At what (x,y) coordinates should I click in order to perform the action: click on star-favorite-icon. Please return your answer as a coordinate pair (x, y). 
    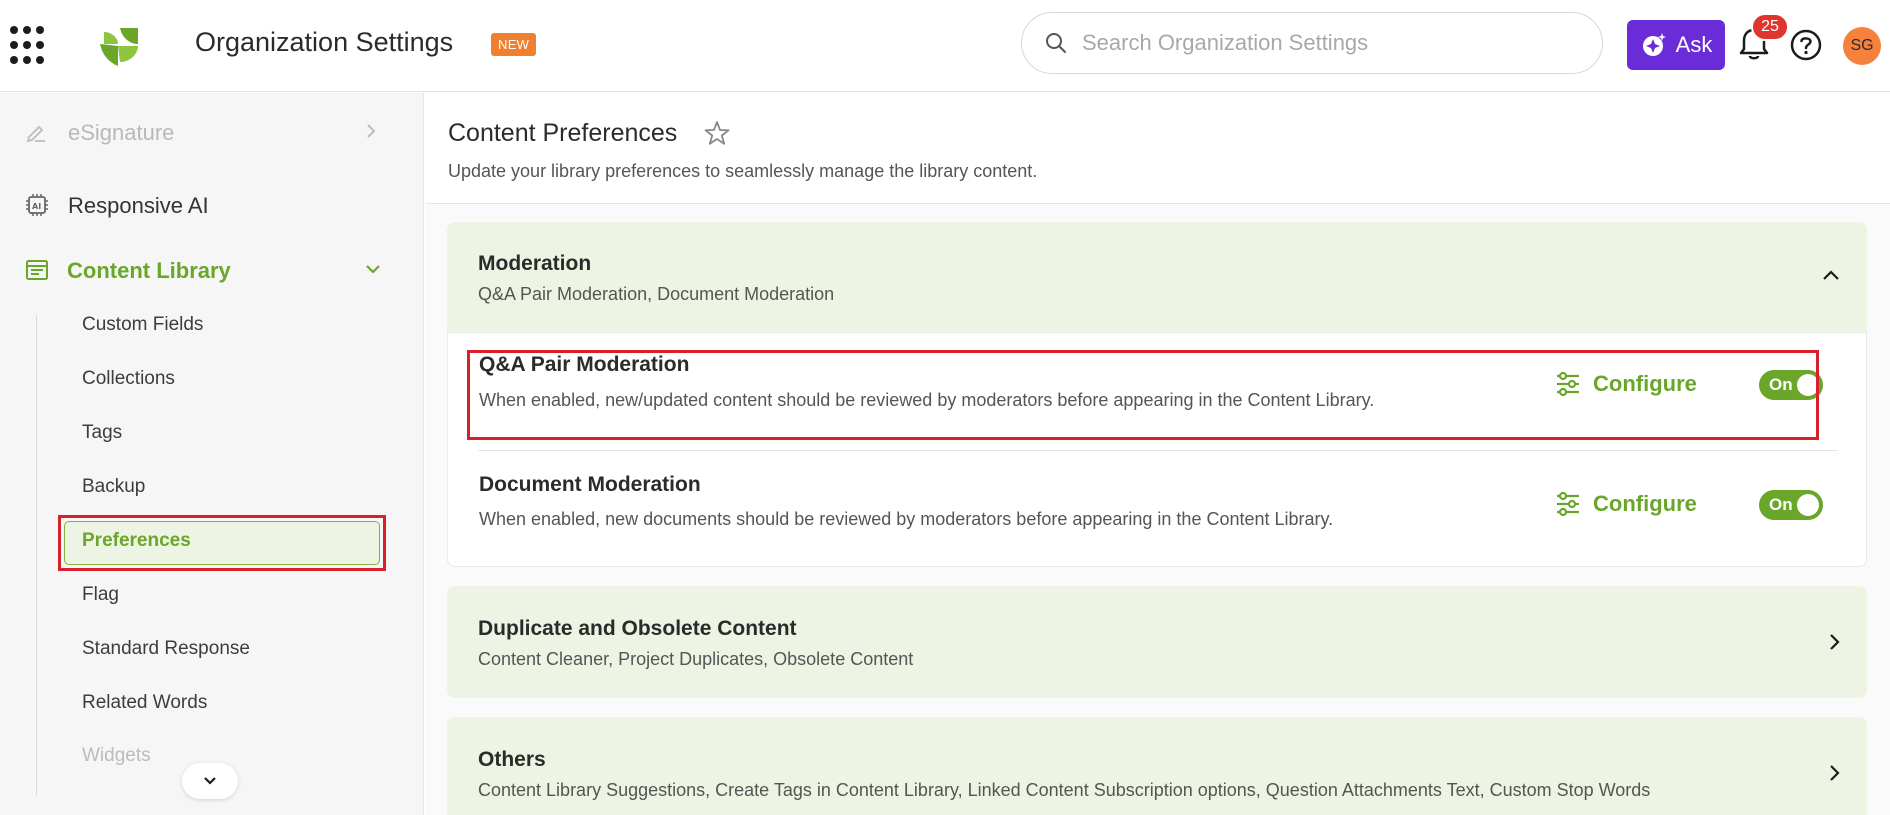
    Looking at the image, I should click on (717, 133).